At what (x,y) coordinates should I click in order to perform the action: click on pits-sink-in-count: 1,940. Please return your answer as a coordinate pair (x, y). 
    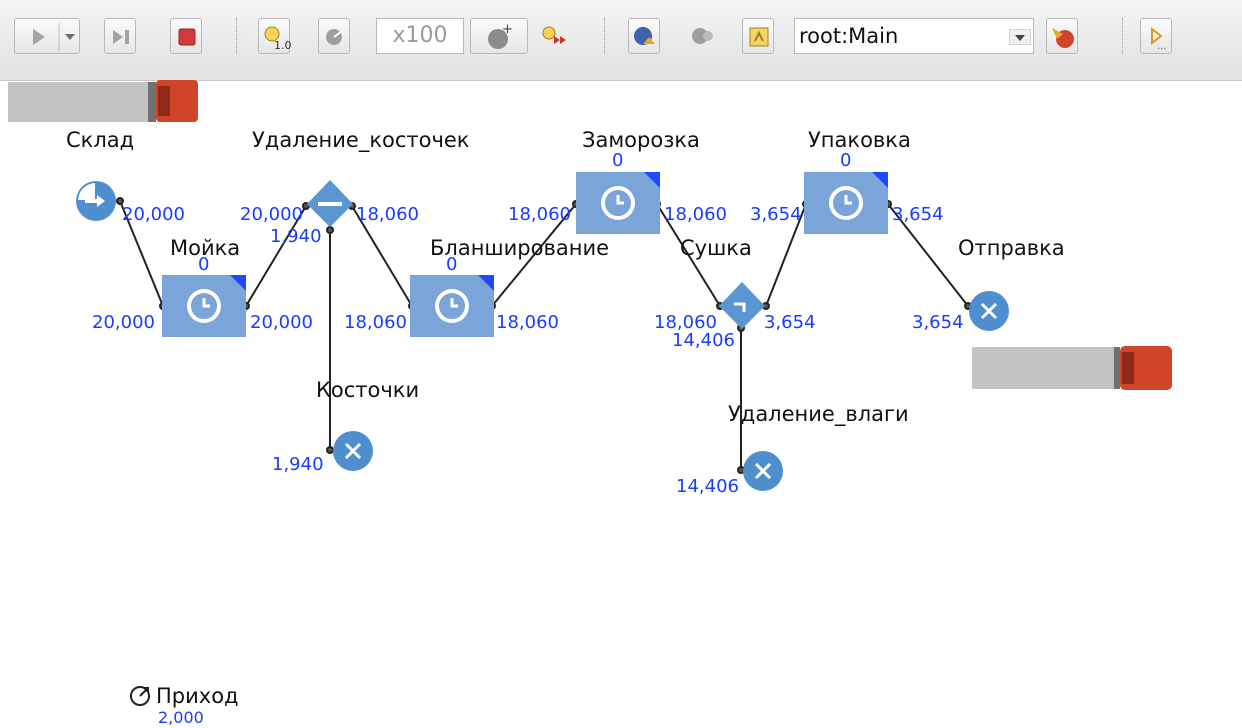
    Looking at the image, I should click on (298, 464).